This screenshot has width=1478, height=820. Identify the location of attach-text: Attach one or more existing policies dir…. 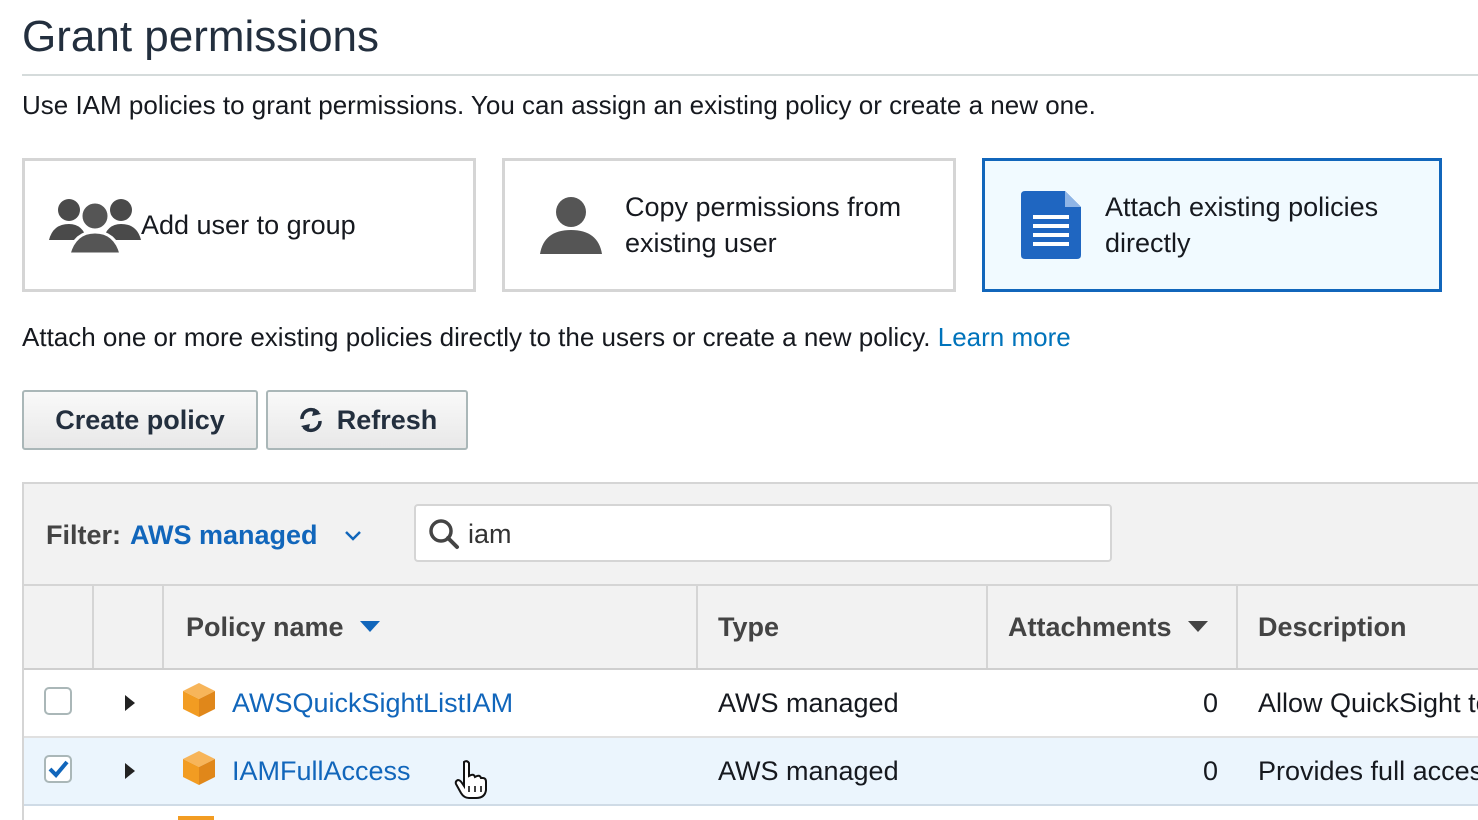
(476, 337).